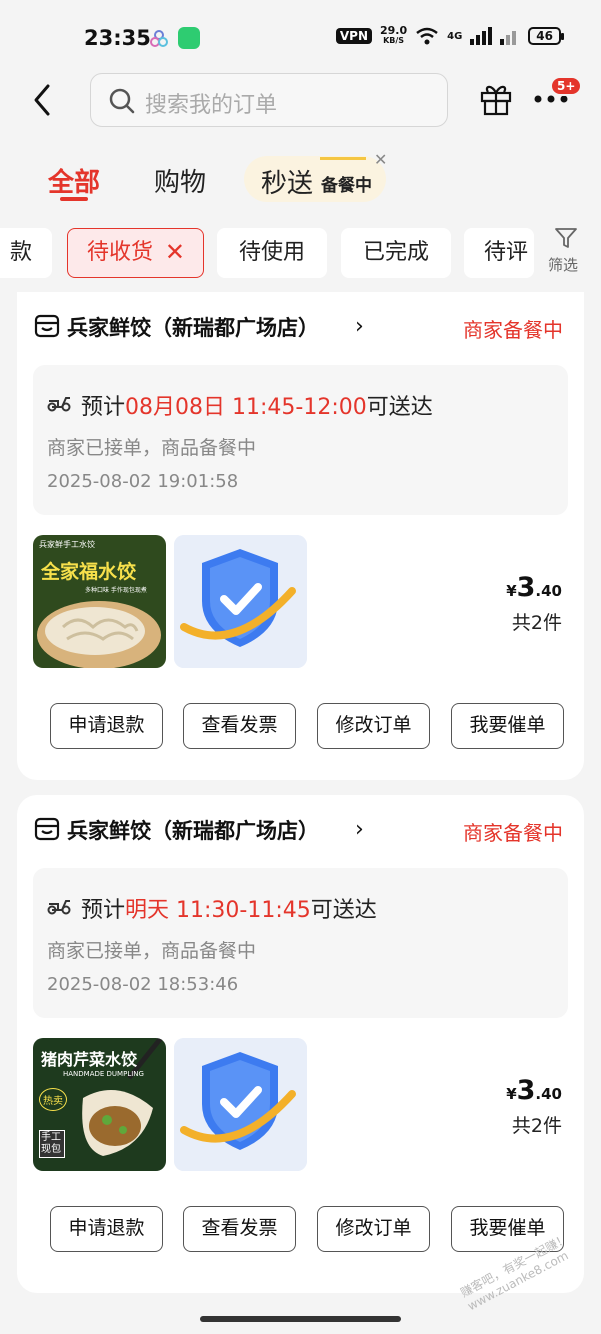 The height and width of the screenshot is (1334, 601). What do you see at coordinates (53, 1099) in the screenshot?
I see `thumbnail-hot-tag: 热卖` at bounding box center [53, 1099].